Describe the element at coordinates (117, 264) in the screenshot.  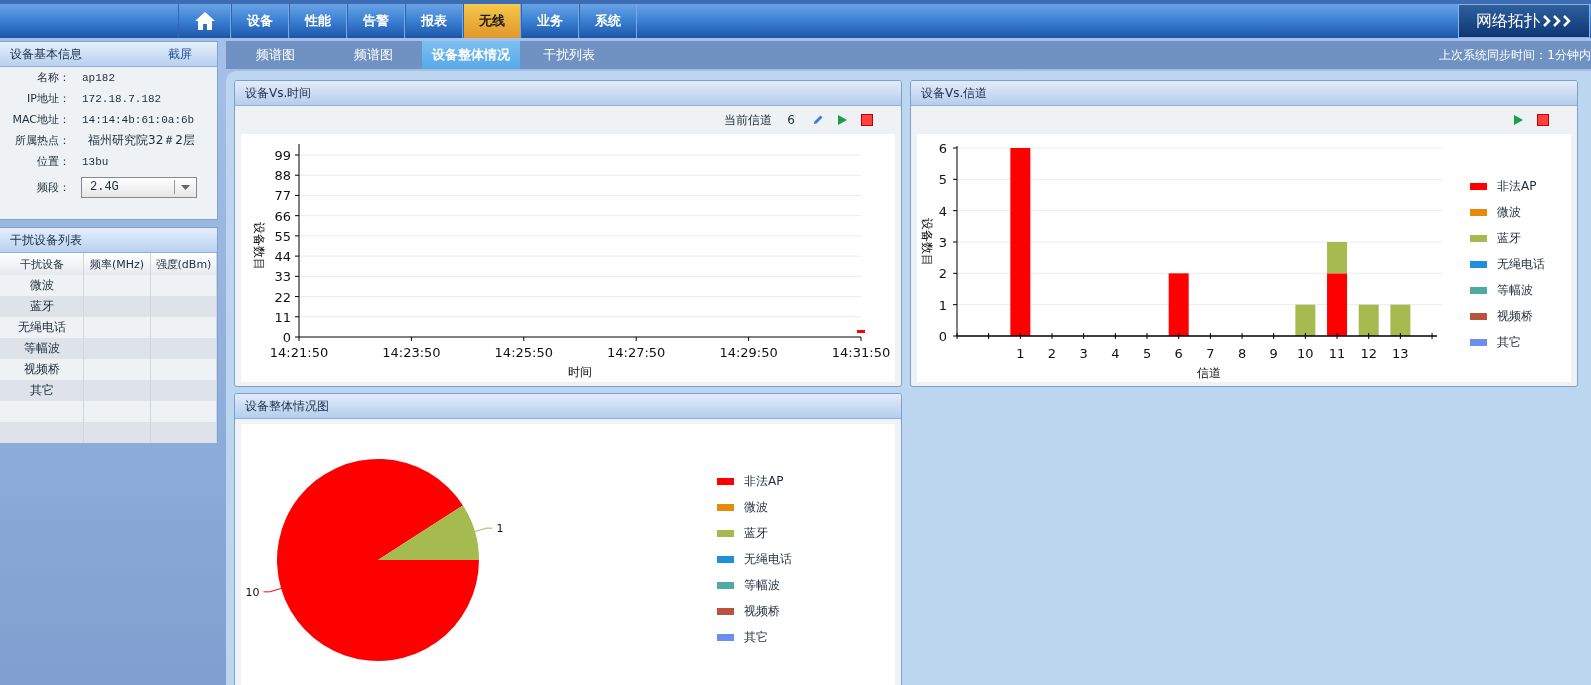
I see `column-header: 频率(MHz)` at that location.